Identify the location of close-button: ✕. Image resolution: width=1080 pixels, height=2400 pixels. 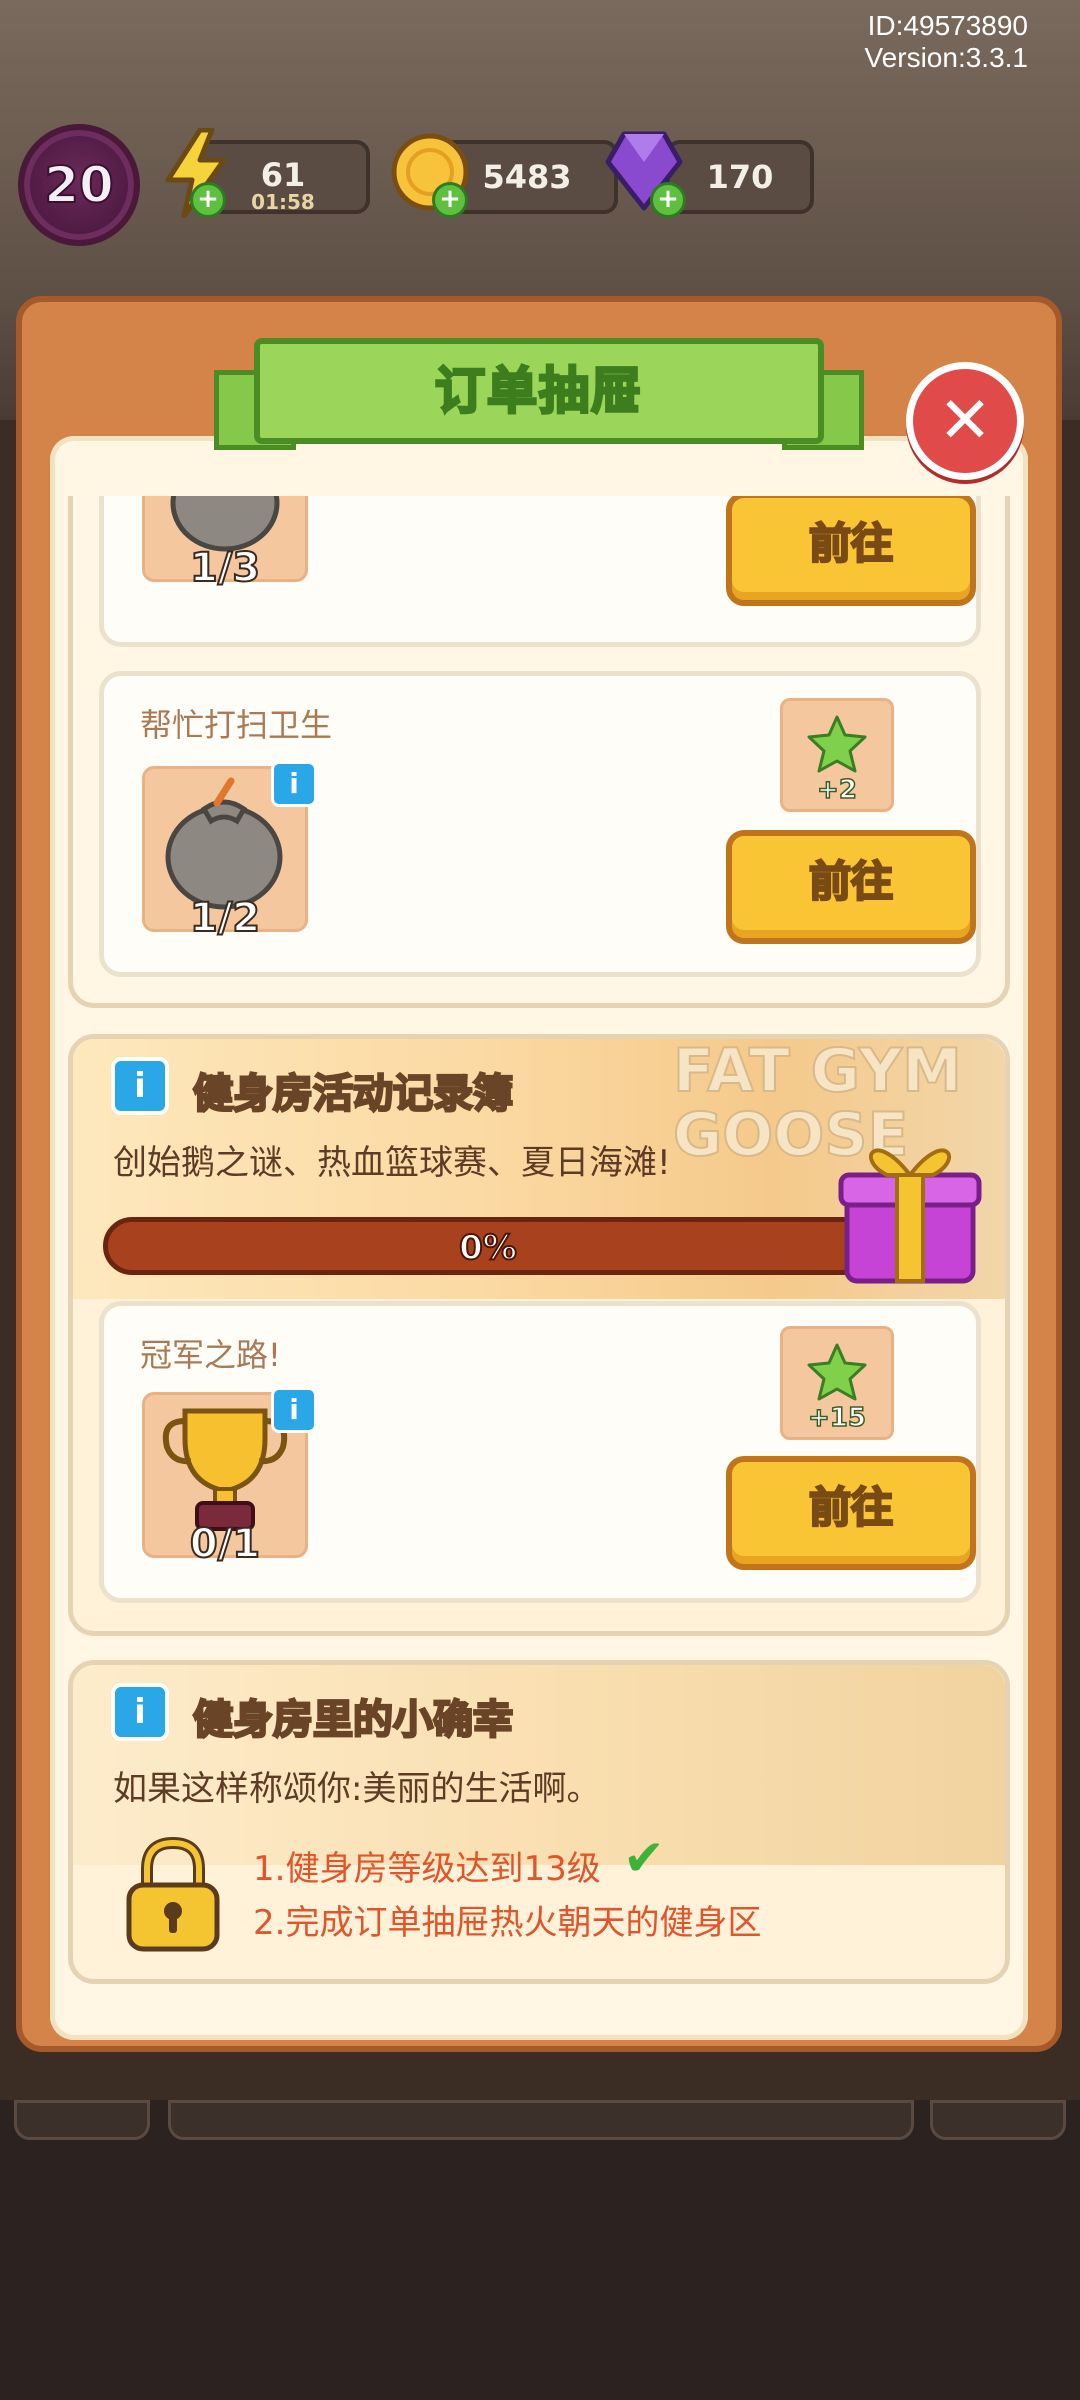
(965, 421).